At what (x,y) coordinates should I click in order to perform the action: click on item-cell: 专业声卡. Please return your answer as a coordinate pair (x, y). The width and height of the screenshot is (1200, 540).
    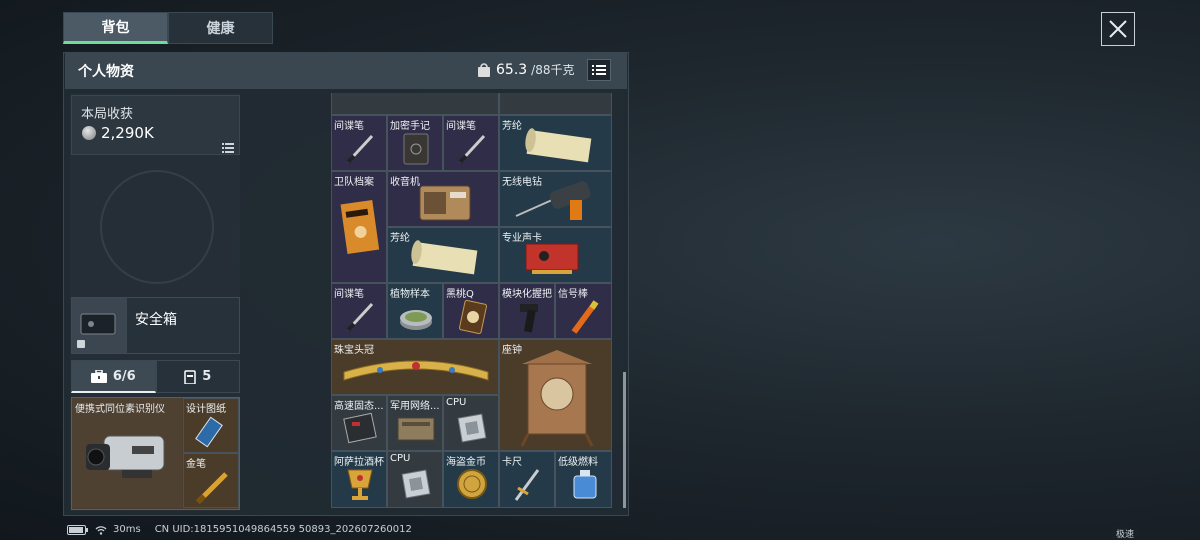
    Looking at the image, I should click on (555, 255).